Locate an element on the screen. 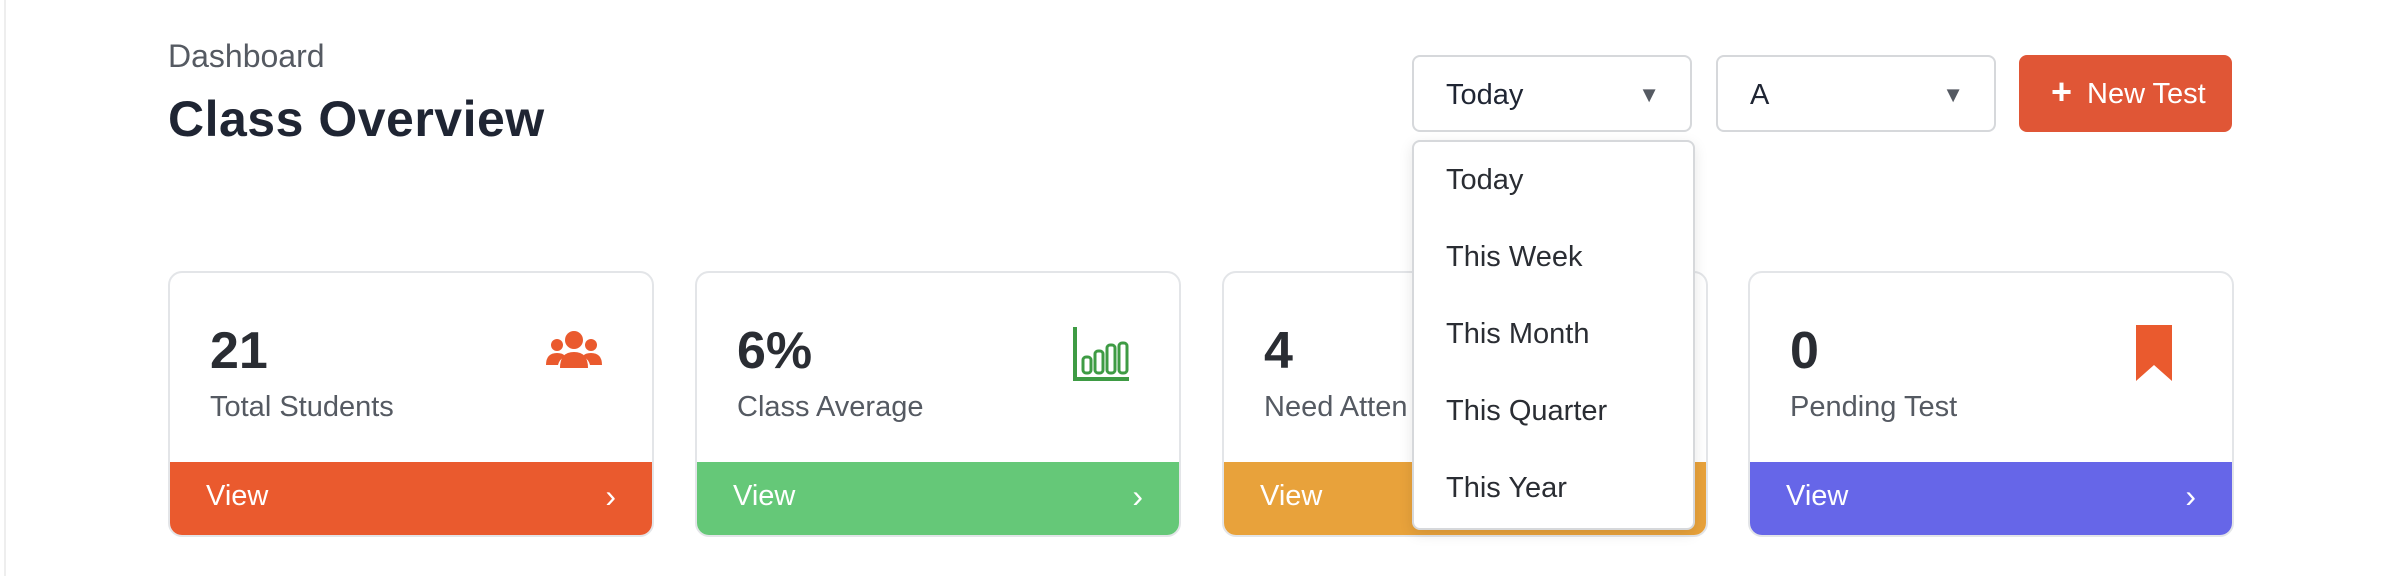 The image size is (2394, 576). stat-value: 6% is located at coordinates (775, 351).